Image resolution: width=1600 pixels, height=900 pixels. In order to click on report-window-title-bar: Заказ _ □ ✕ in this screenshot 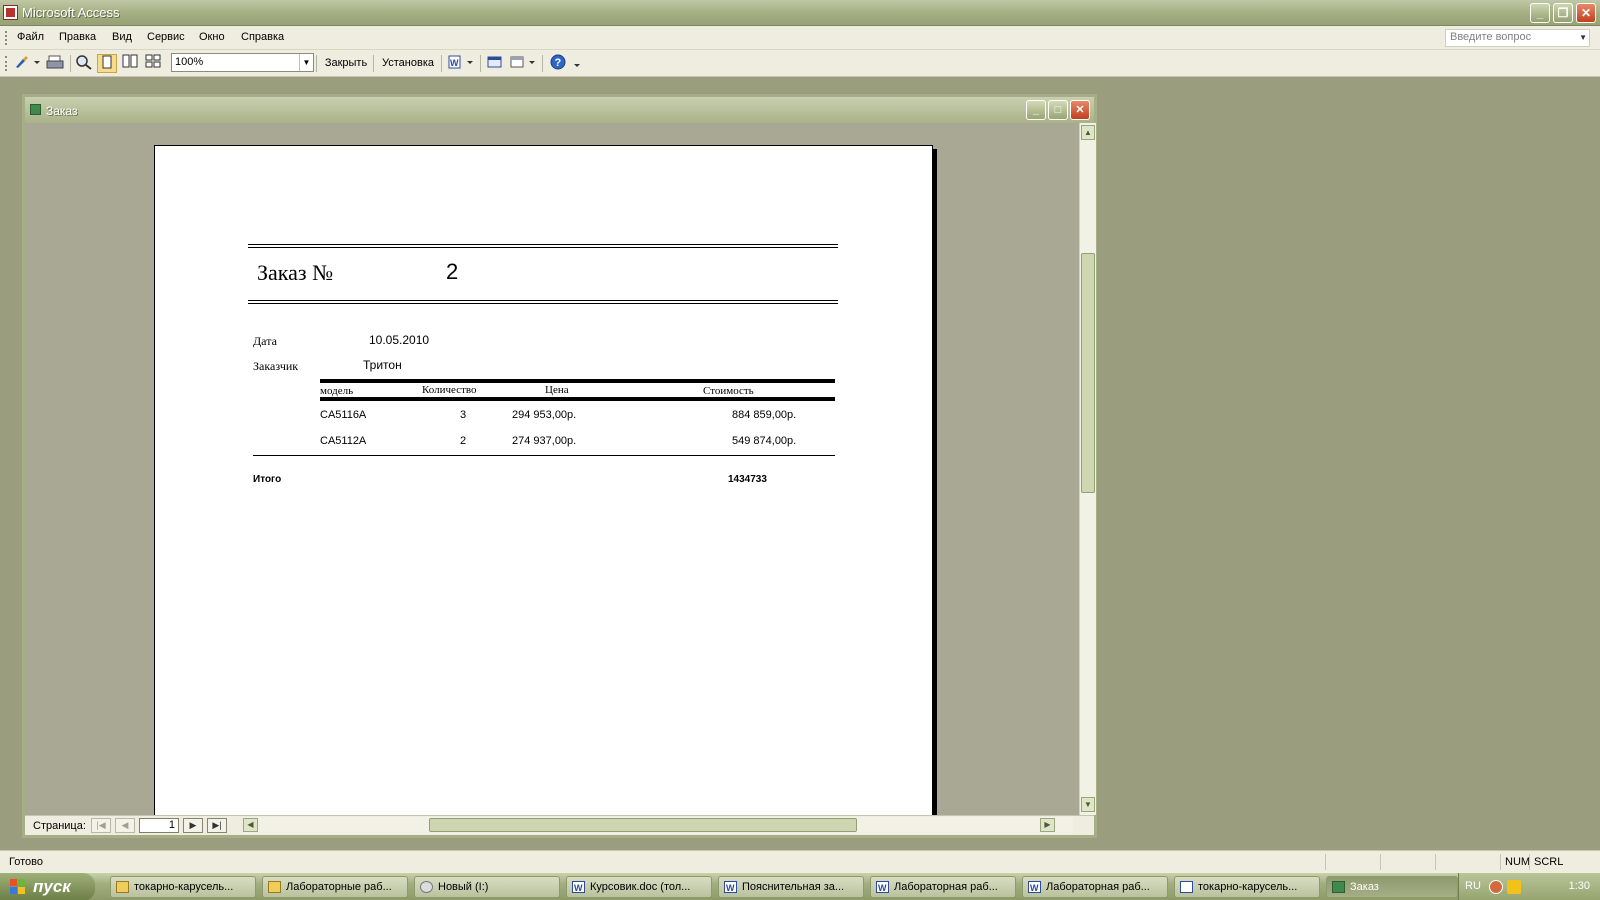, I will do `click(559, 110)`.